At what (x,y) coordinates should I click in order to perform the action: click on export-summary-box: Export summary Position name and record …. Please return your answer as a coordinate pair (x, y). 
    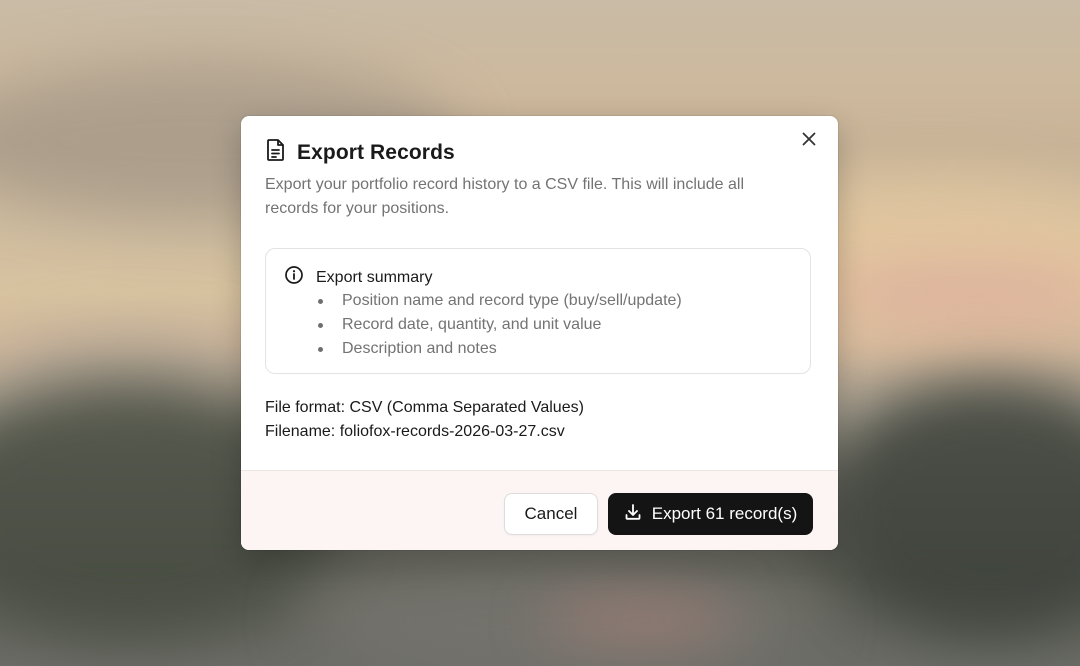
    Looking at the image, I should click on (538, 311).